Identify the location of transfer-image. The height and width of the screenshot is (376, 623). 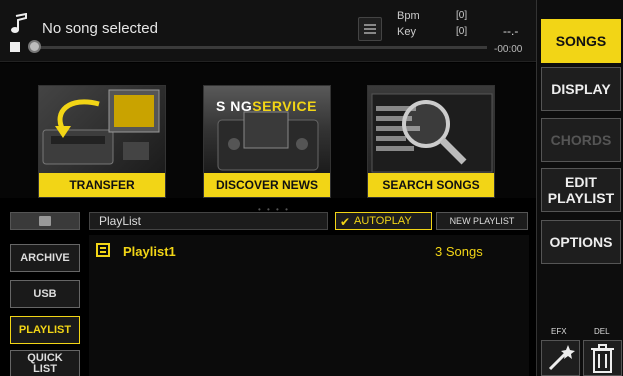
(102, 130).